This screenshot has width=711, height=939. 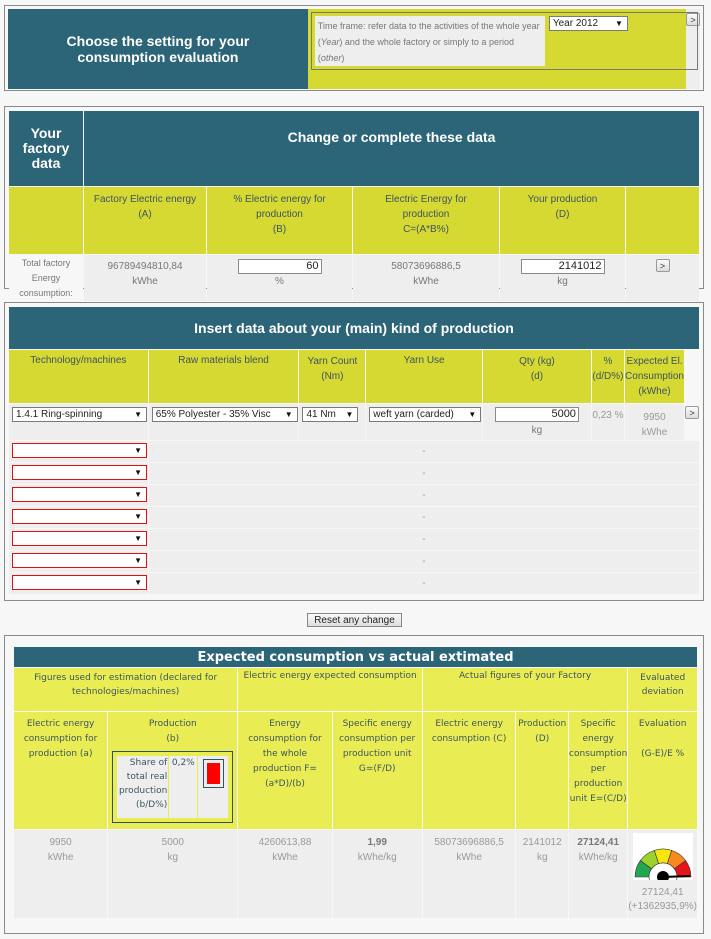 I want to click on value-evaluation: 27124,41 (+1362935,9%), so click(x=662, y=874).